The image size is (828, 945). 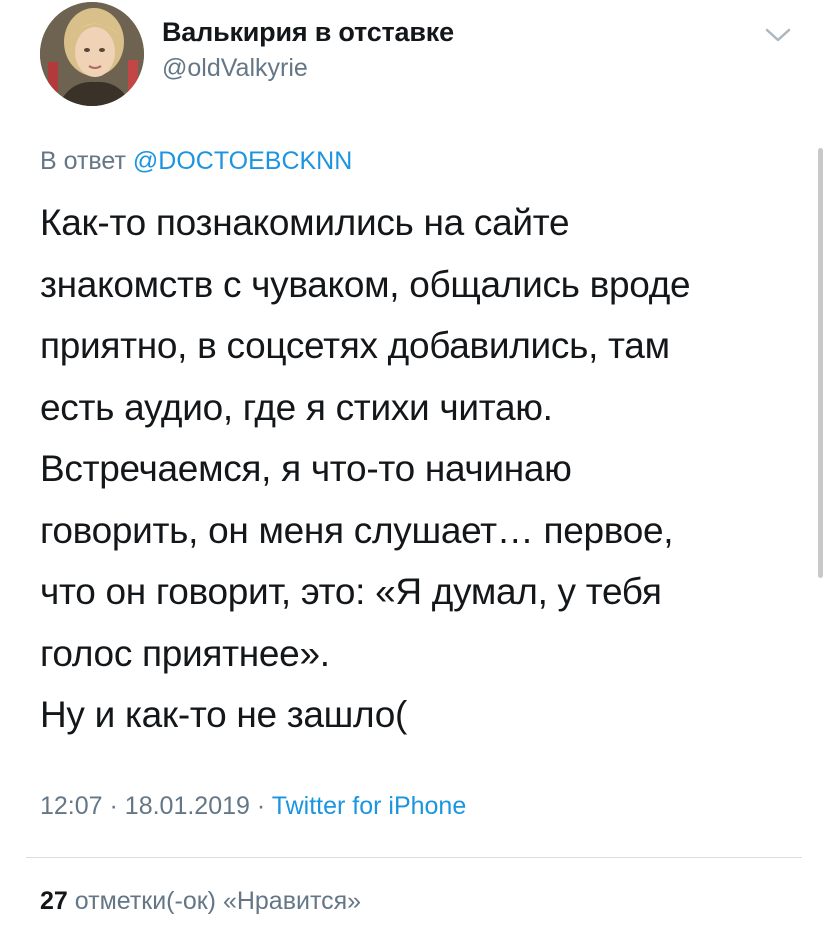 I want to click on tweet-time: 12:07, so click(x=71, y=806).